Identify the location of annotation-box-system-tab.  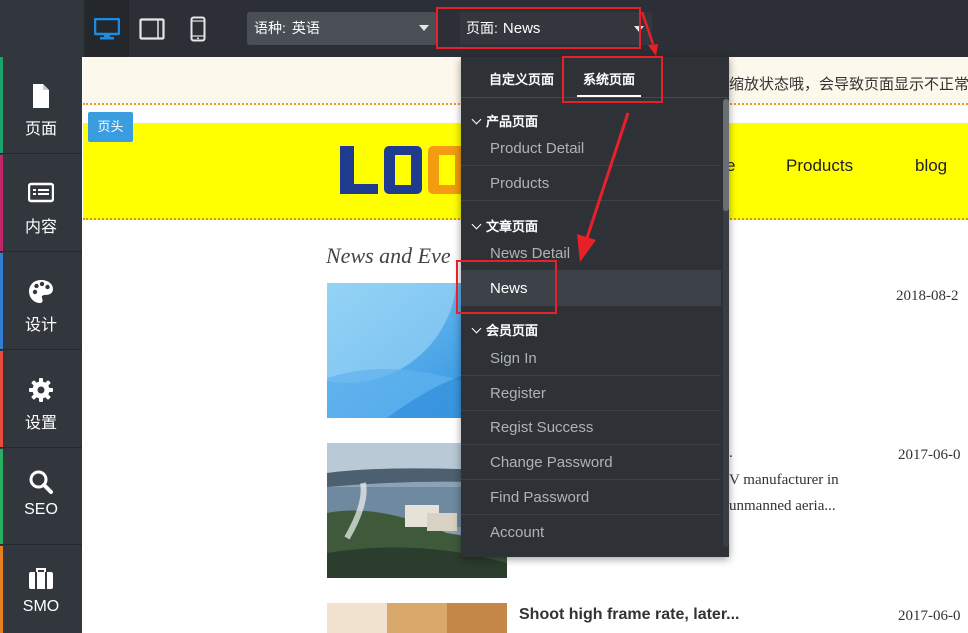
(612, 79).